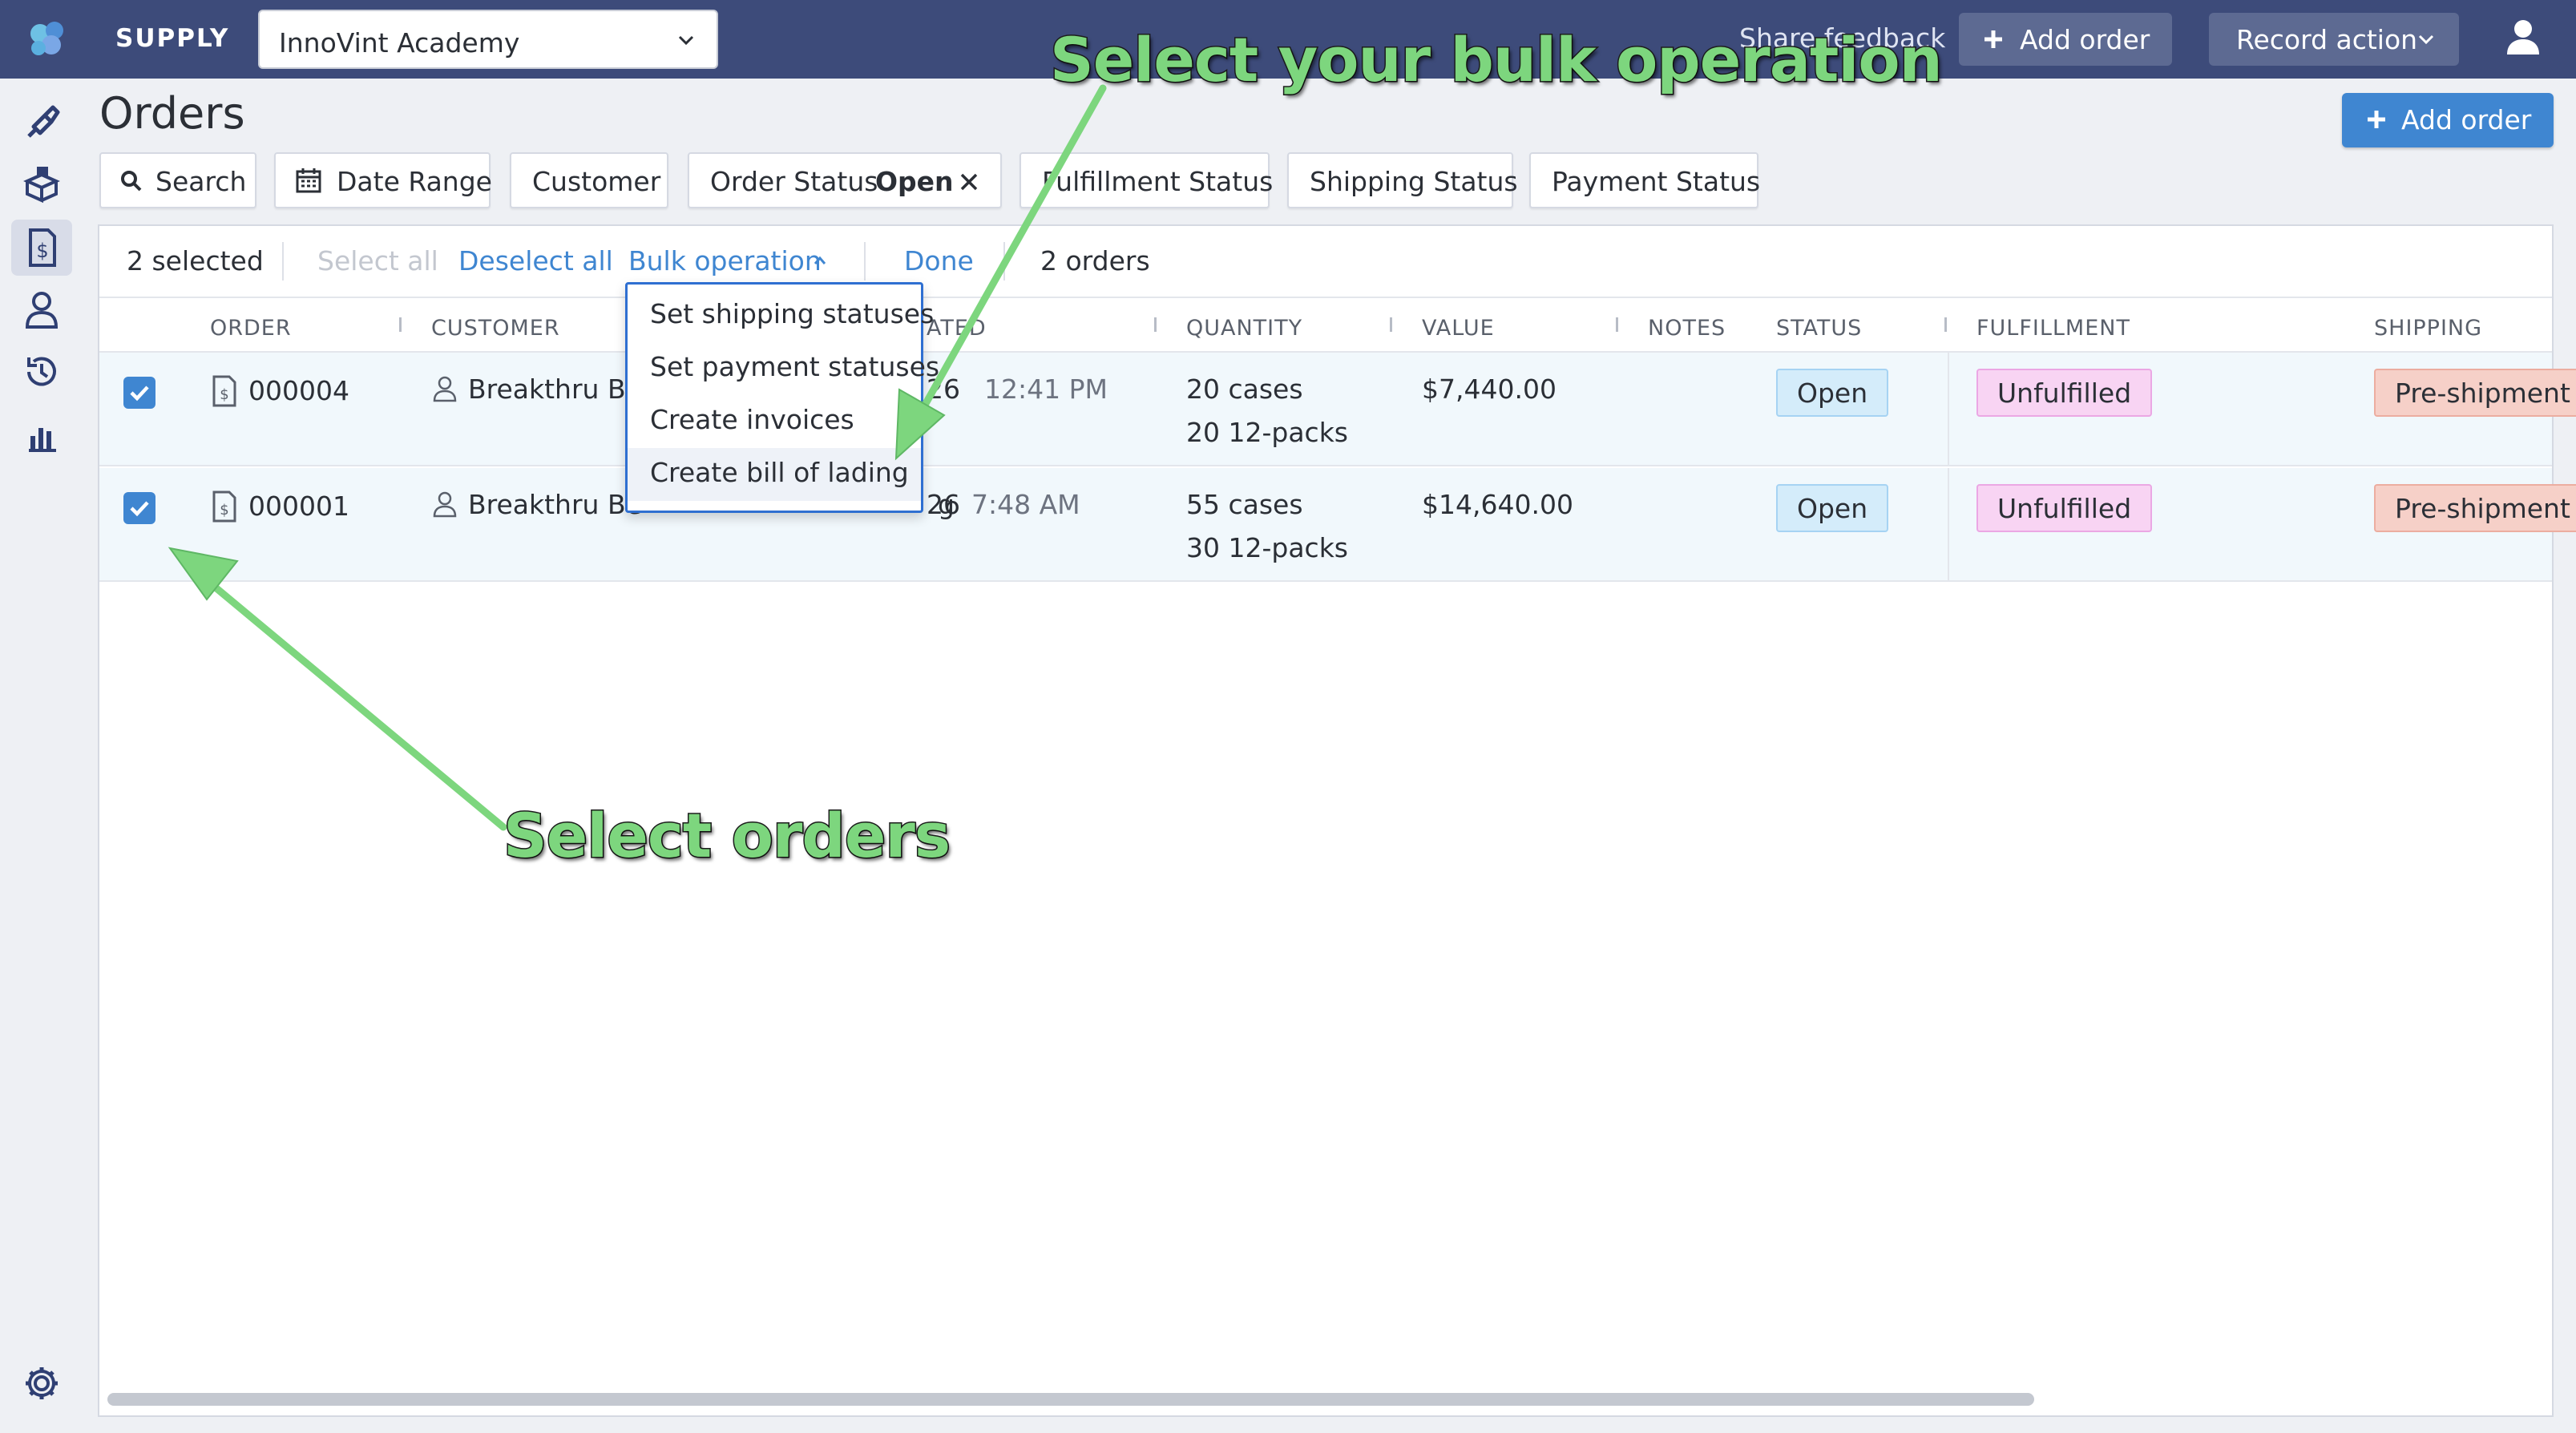  What do you see at coordinates (2448, 120) in the screenshot?
I see `add-order-button: Add order` at bounding box center [2448, 120].